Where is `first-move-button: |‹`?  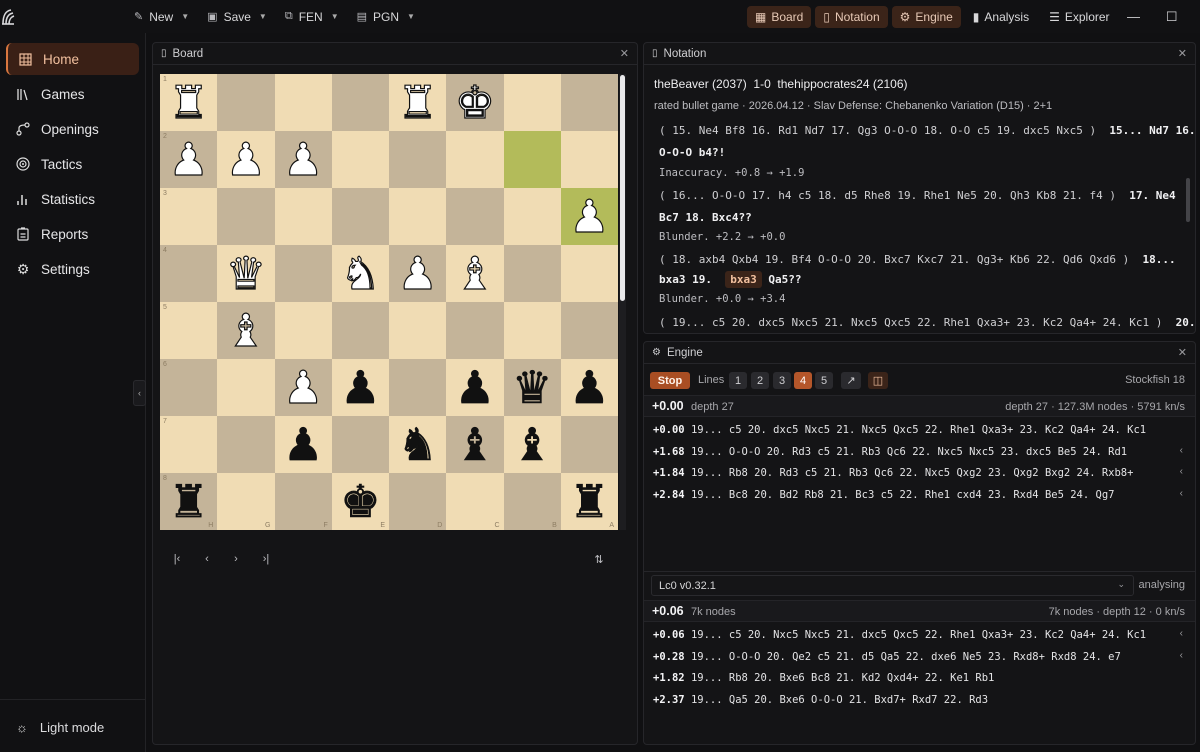 first-move-button: |‹ is located at coordinates (177, 559).